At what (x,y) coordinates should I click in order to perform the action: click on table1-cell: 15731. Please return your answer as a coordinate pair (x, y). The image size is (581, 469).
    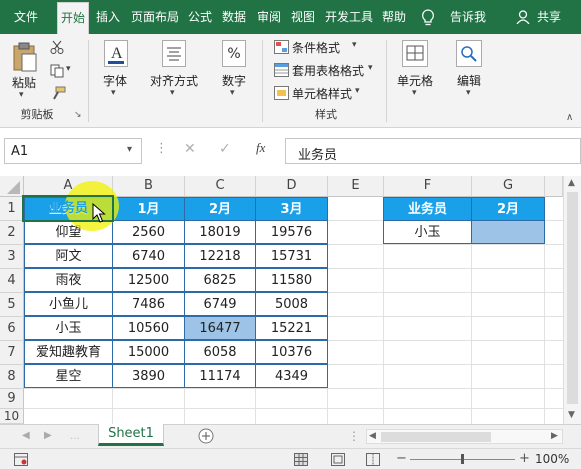
    Looking at the image, I should click on (291, 256).